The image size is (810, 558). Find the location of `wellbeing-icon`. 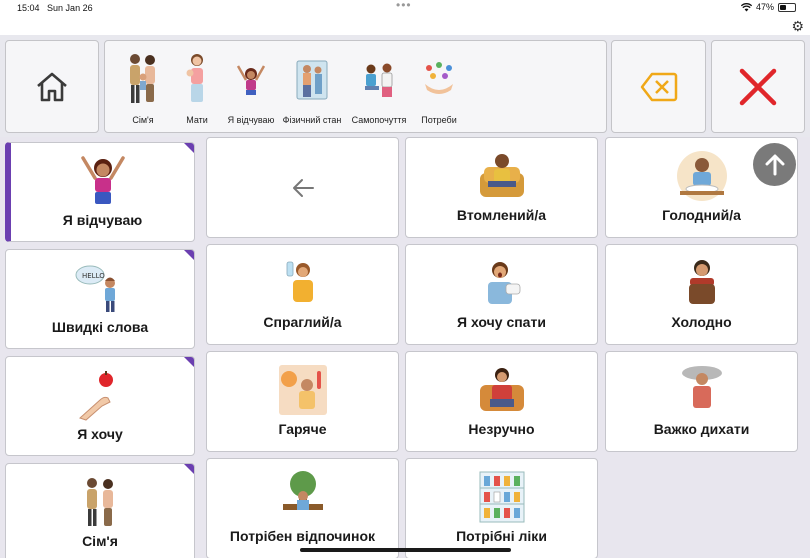

wellbeing-icon is located at coordinates (379, 80).